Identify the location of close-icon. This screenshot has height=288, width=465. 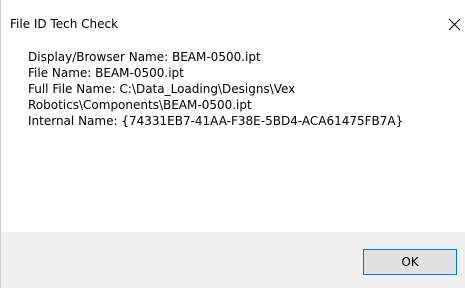
(454, 24).